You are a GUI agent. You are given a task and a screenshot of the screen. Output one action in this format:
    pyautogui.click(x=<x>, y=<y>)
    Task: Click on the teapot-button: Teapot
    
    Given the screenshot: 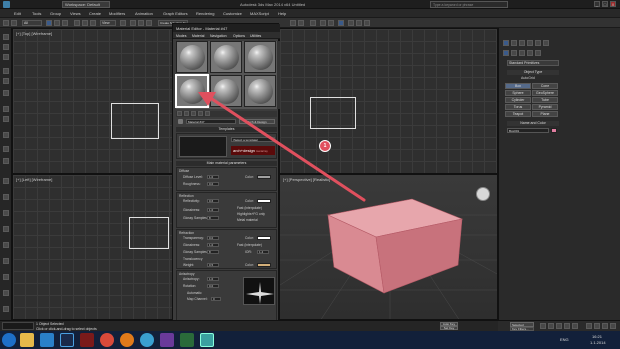 What is the action you would take?
    pyautogui.click(x=518, y=114)
    